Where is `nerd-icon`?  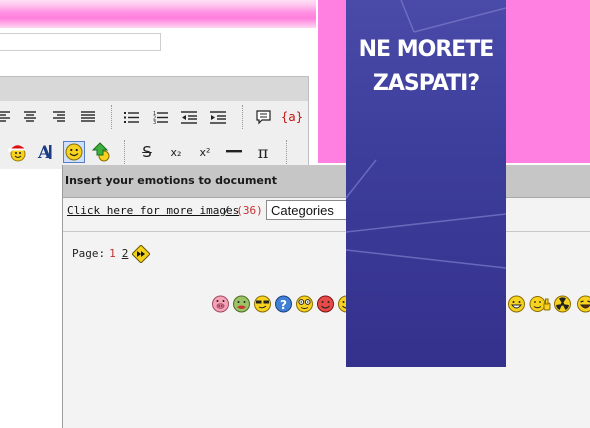
nerd-icon is located at coordinates (304, 303).